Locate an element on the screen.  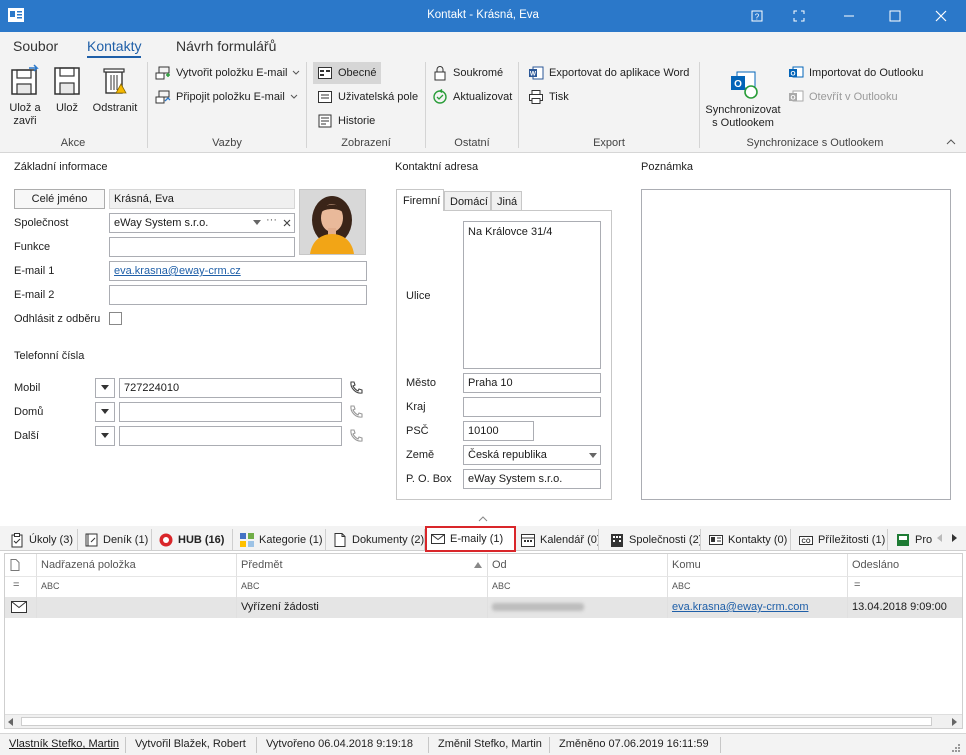
collapse-ribbon-icon is located at coordinates (951, 142).